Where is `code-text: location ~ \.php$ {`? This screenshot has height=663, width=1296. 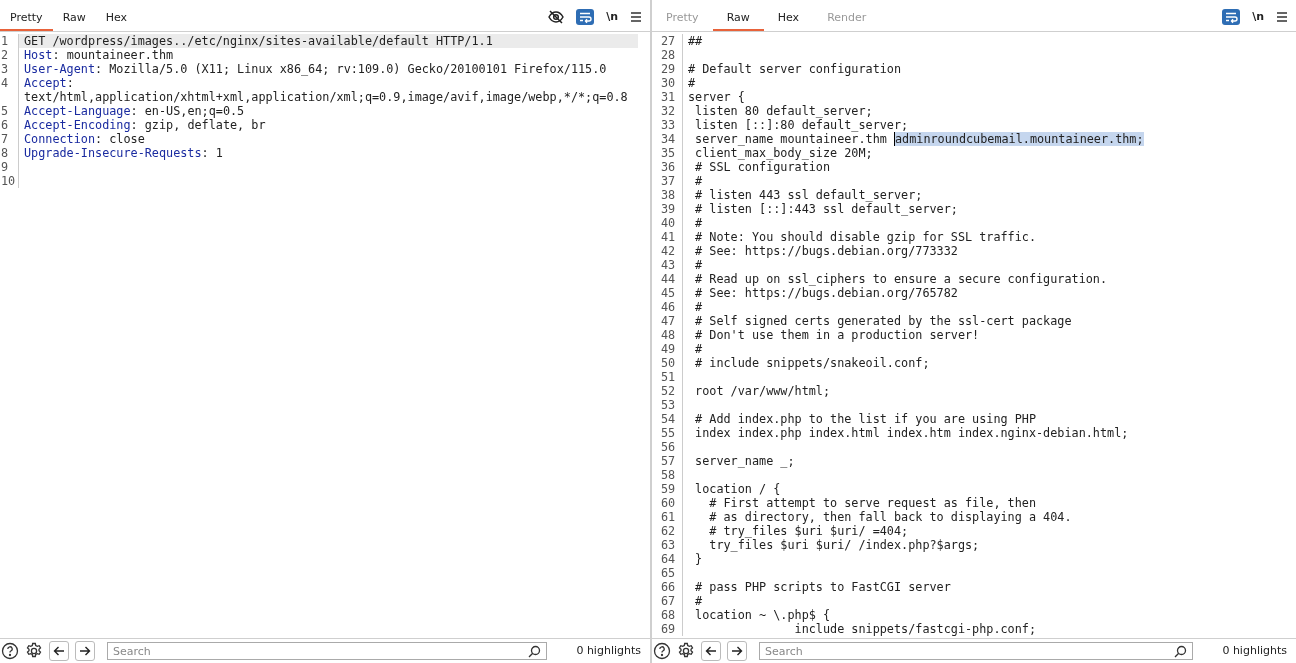
code-text: location ~ \.php$ { is located at coordinates (762, 615).